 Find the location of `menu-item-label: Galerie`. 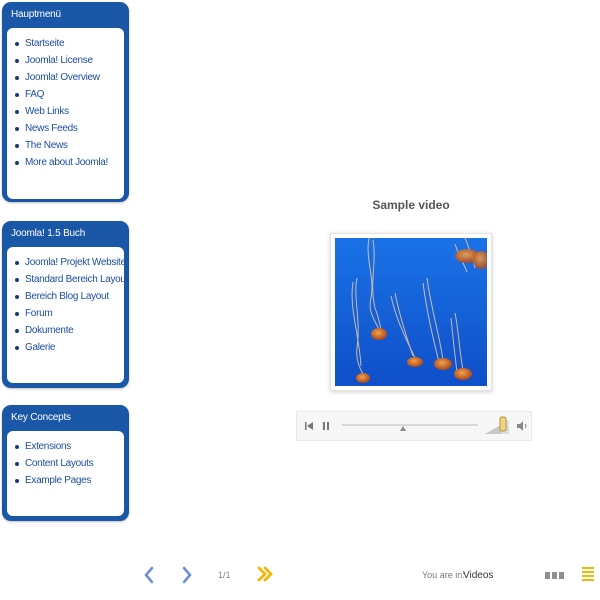

menu-item-label: Galerie is located at coordinates (40, 347).